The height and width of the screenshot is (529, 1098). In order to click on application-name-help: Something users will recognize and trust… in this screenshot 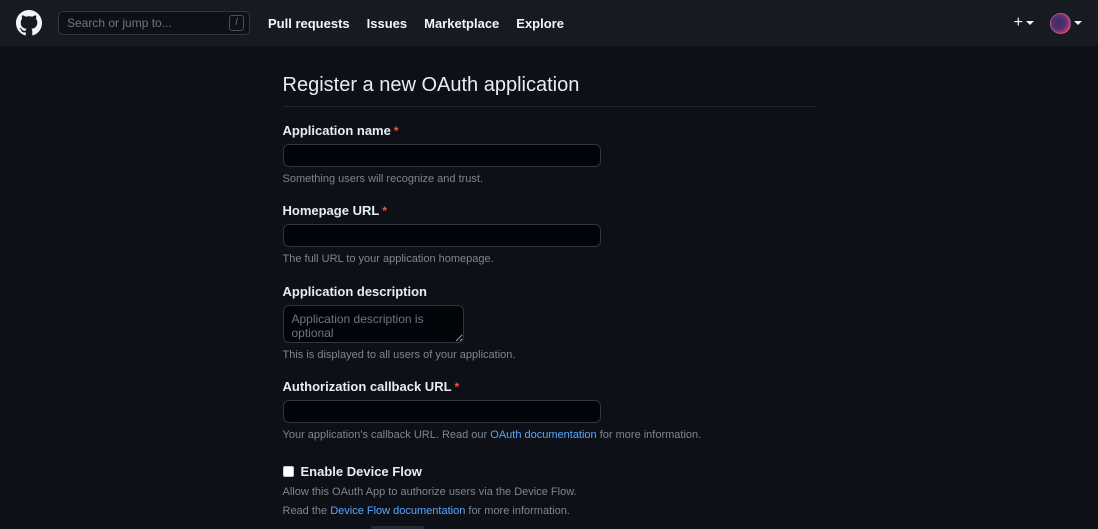, I will do `click(383, 179)`.